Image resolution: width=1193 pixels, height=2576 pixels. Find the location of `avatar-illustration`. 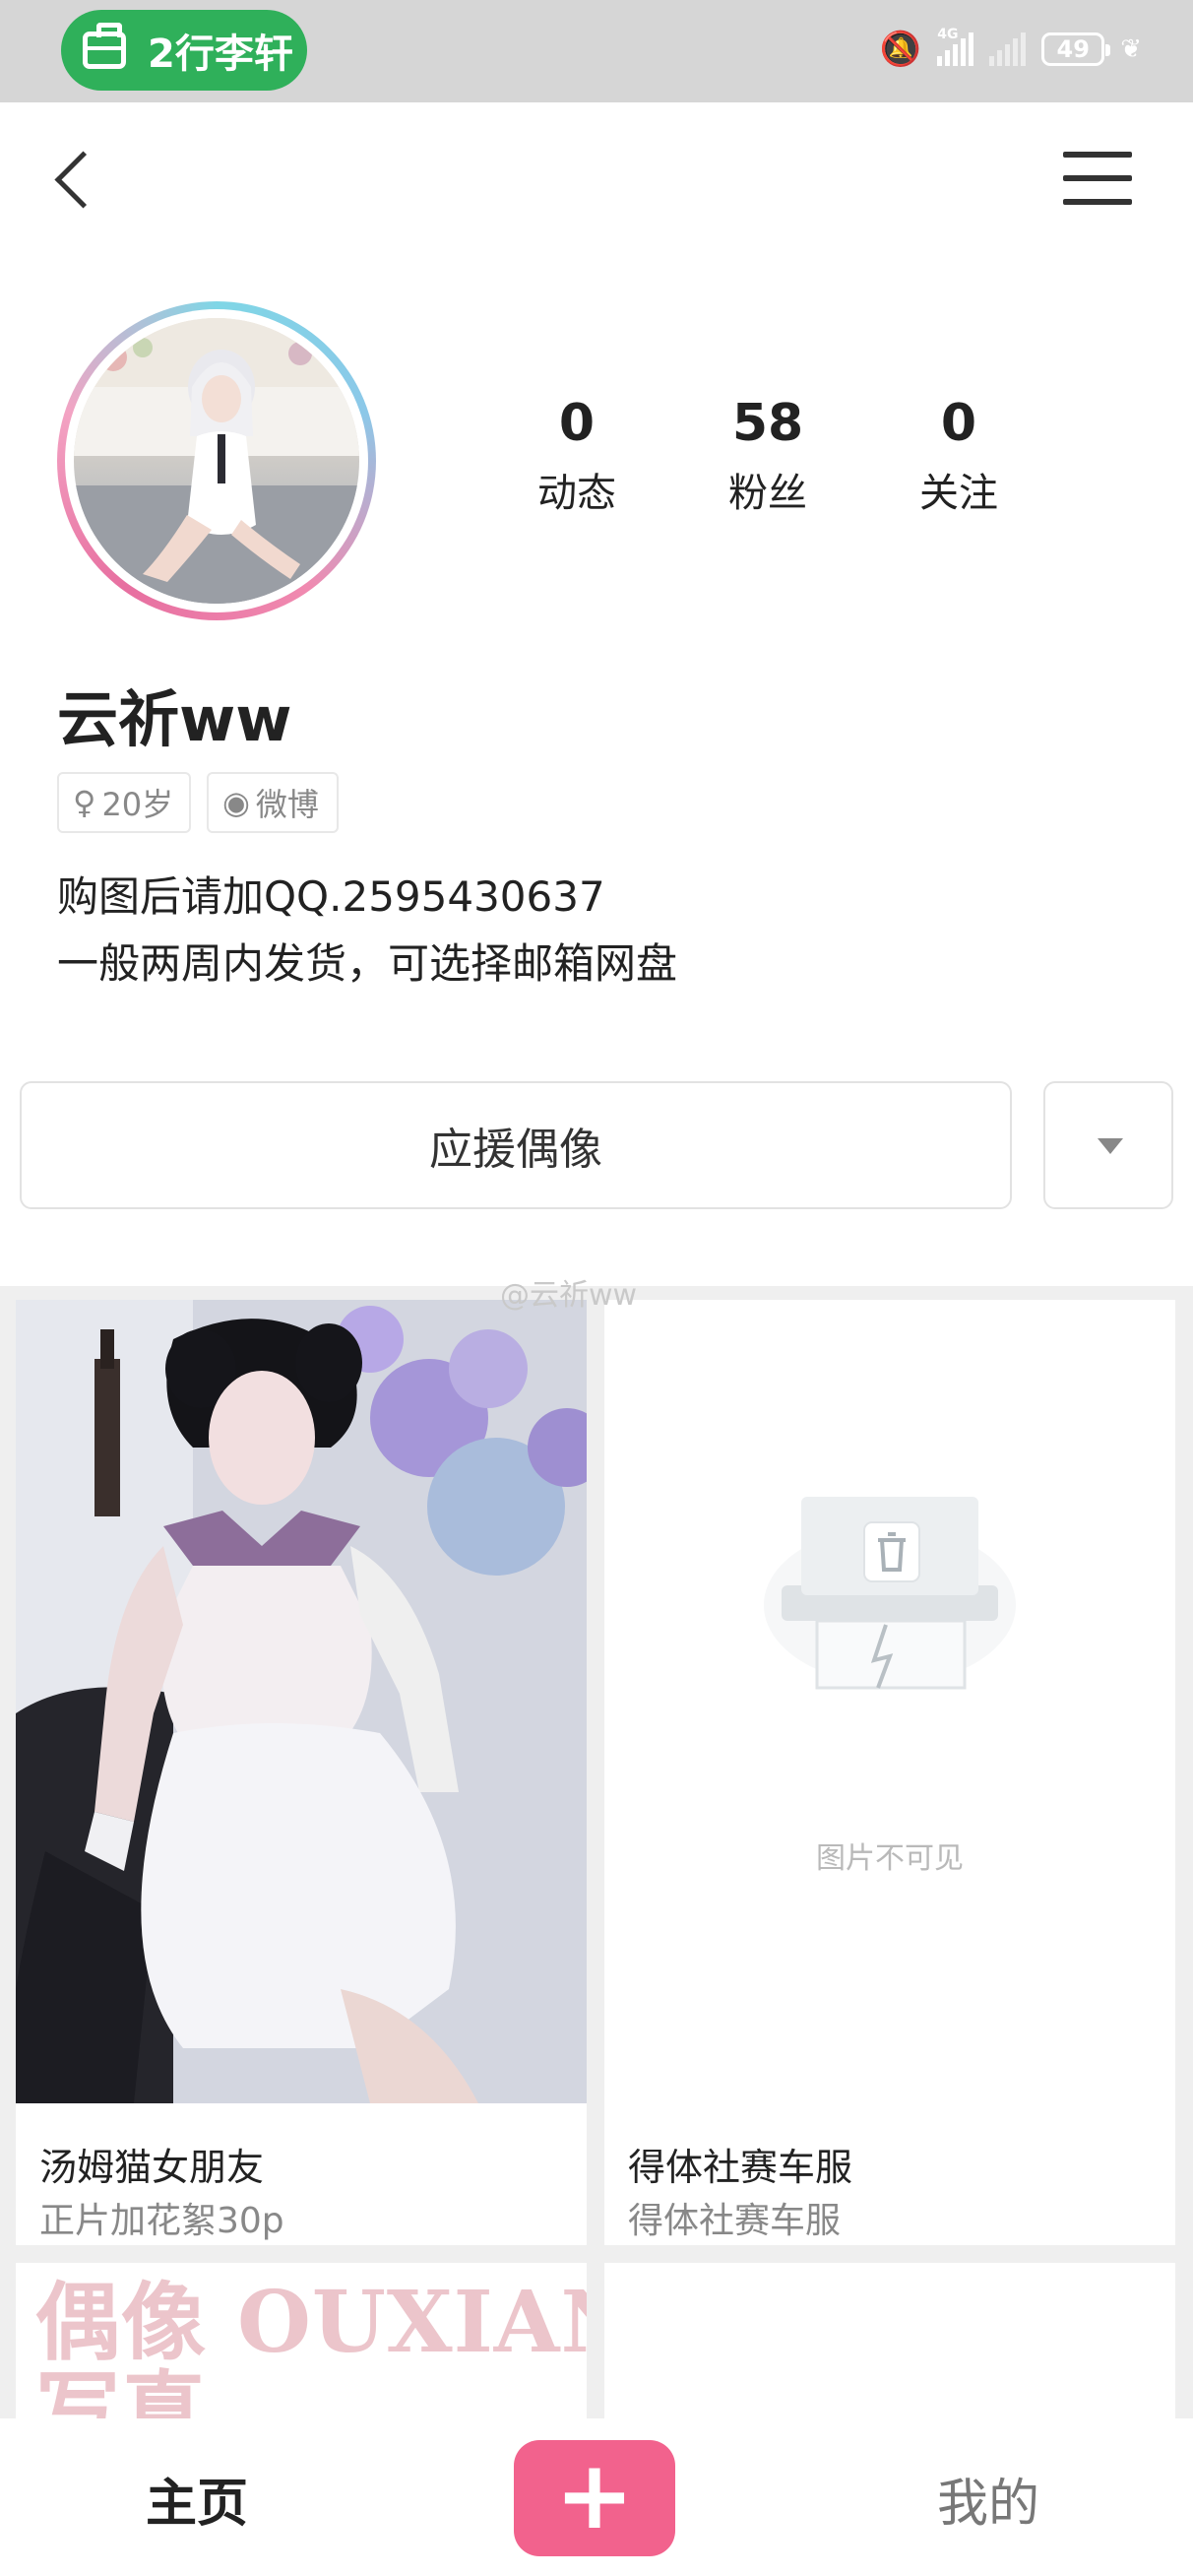

avatar-illustration is located at coordinates (216, 461).